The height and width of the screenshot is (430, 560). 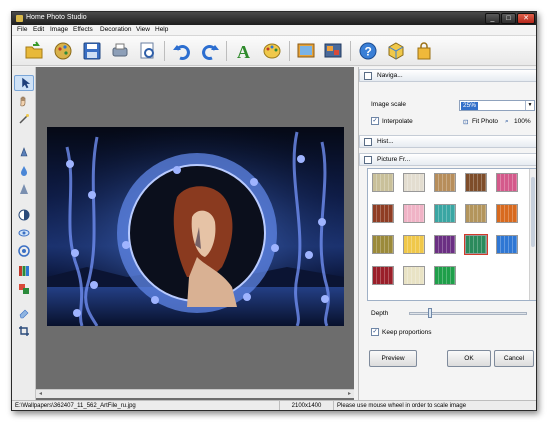 I want to click on horizontal-scrollbar: ◂ ▸, so click(x=195, y=393).